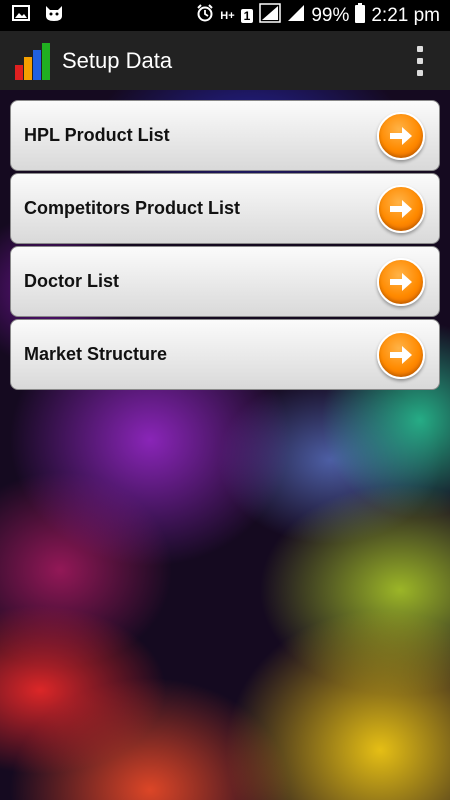  Describe the element at coordinates (296, 16) in the screenshot. I see `signal-strength-2-icon` at that location.